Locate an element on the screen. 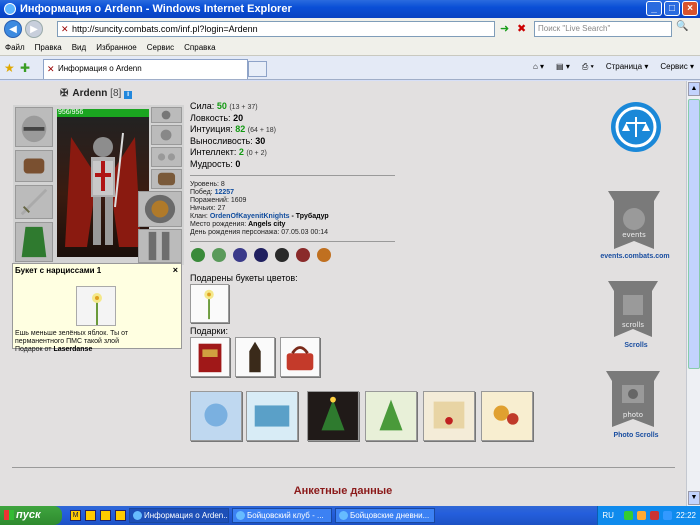 The width and height of the screenshot is (700, 525). minimize-button: _ is located at coordinates (654, 8).